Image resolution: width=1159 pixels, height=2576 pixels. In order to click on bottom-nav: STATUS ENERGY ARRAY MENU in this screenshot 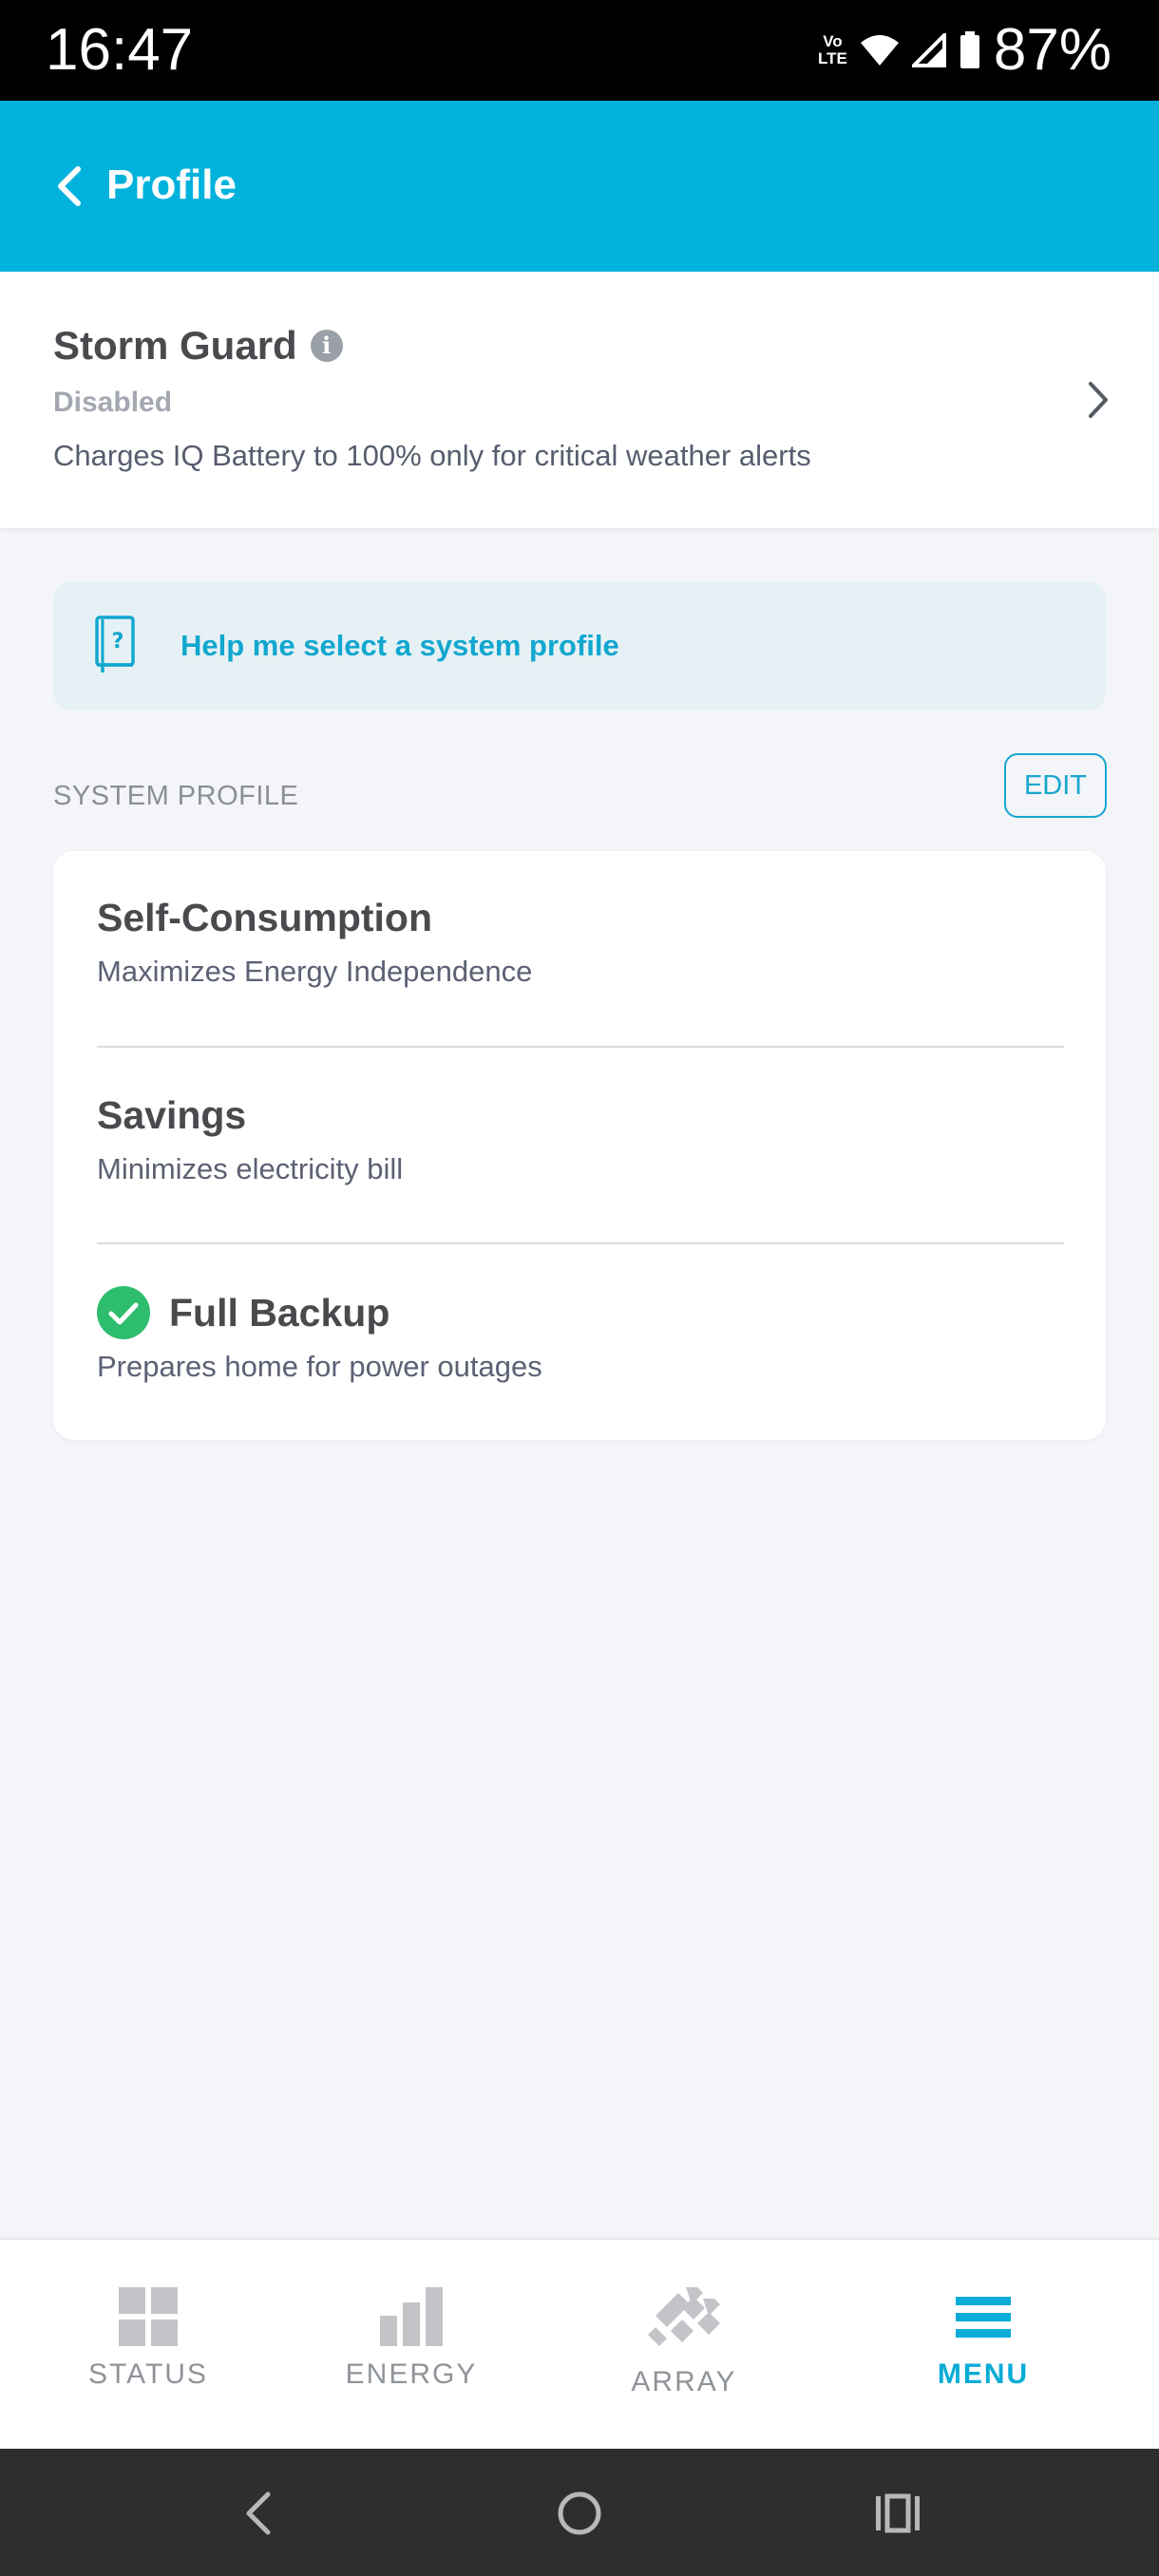, I will do `click(579, 2343)`.